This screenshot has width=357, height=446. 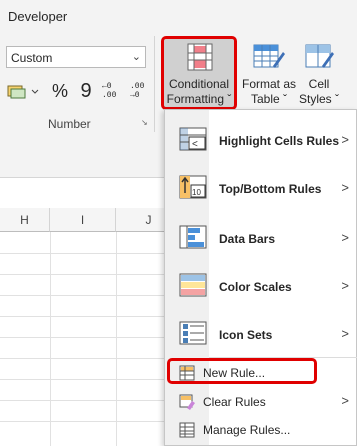 I want to click on conditional-formatting-label-2: Formatting ˇ, so click(x=199, y=99).